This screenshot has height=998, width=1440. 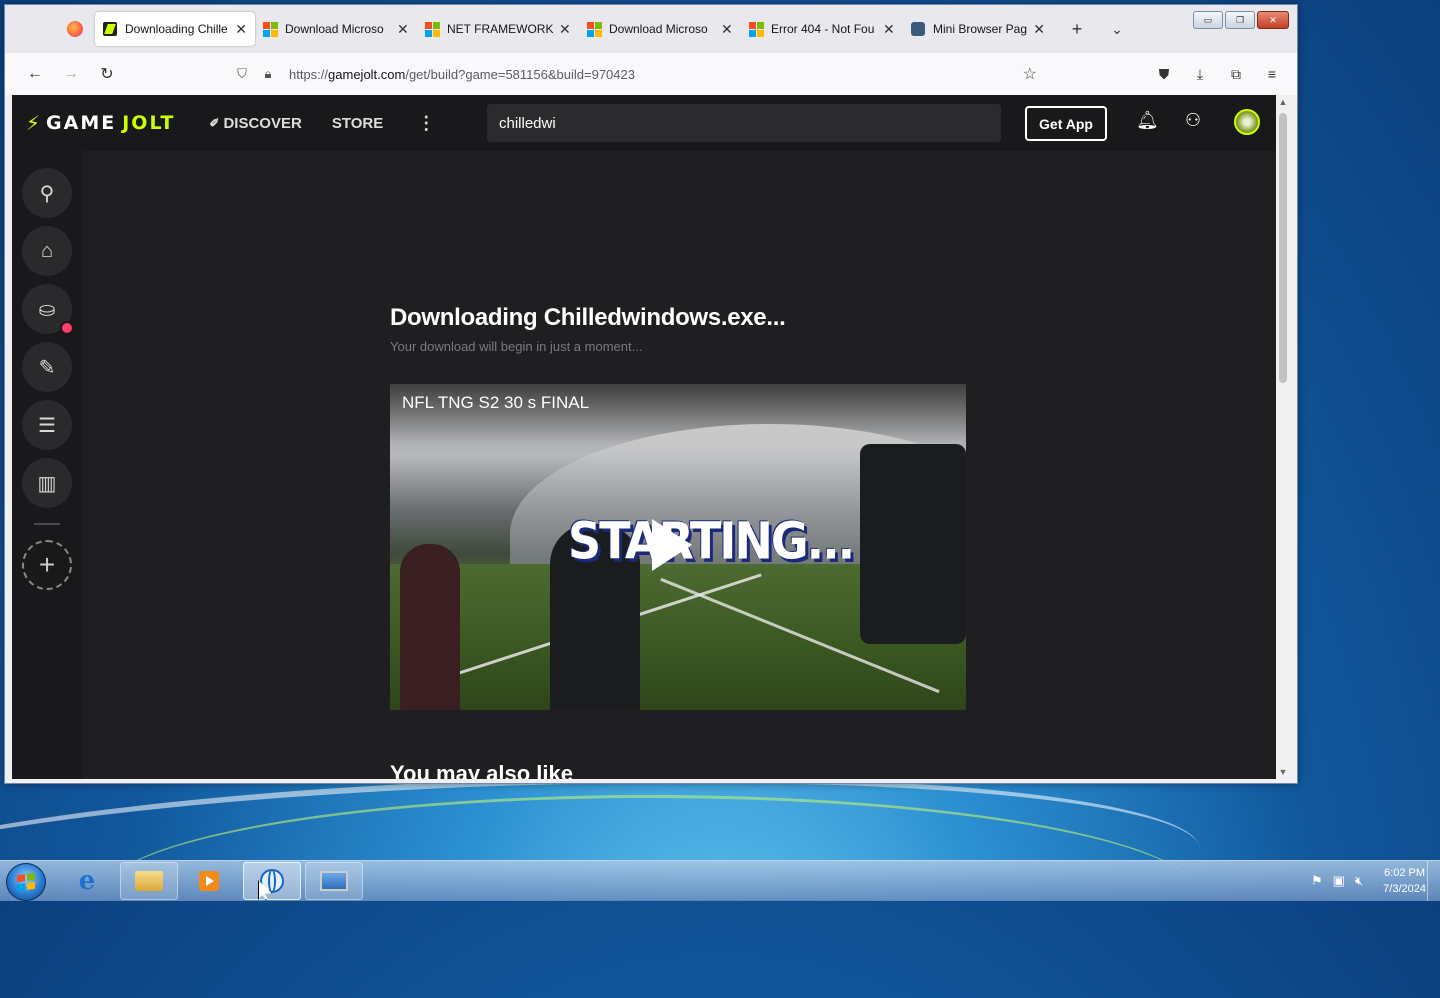 What do you see at coordinates (214, 123) in the screenshot?
I see `discover-icon: ✐` at bounding box center [214, 123].